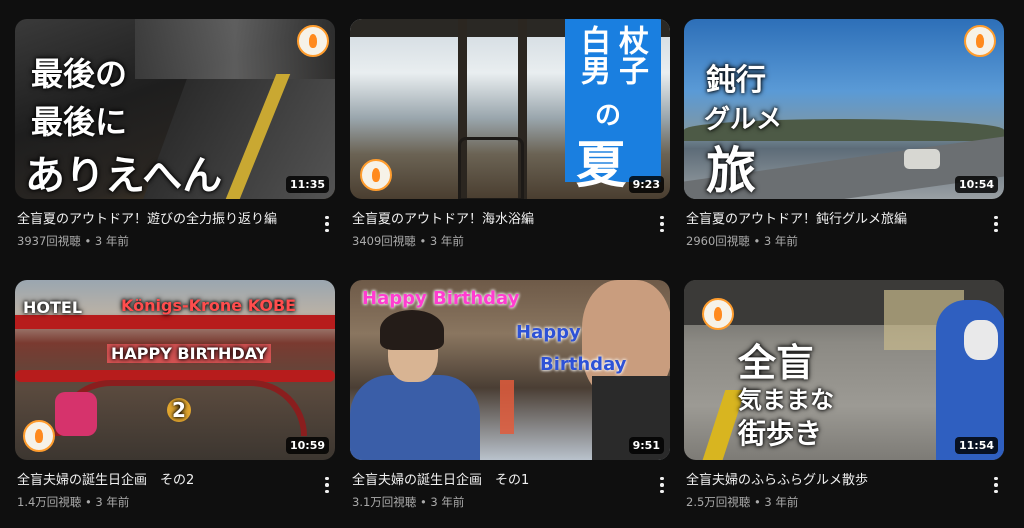  What do you see at coordinates (630, 55) in the screenshot?
I see `thumbnail-overlay-text: 杖子` at bounding box center [630, 55].